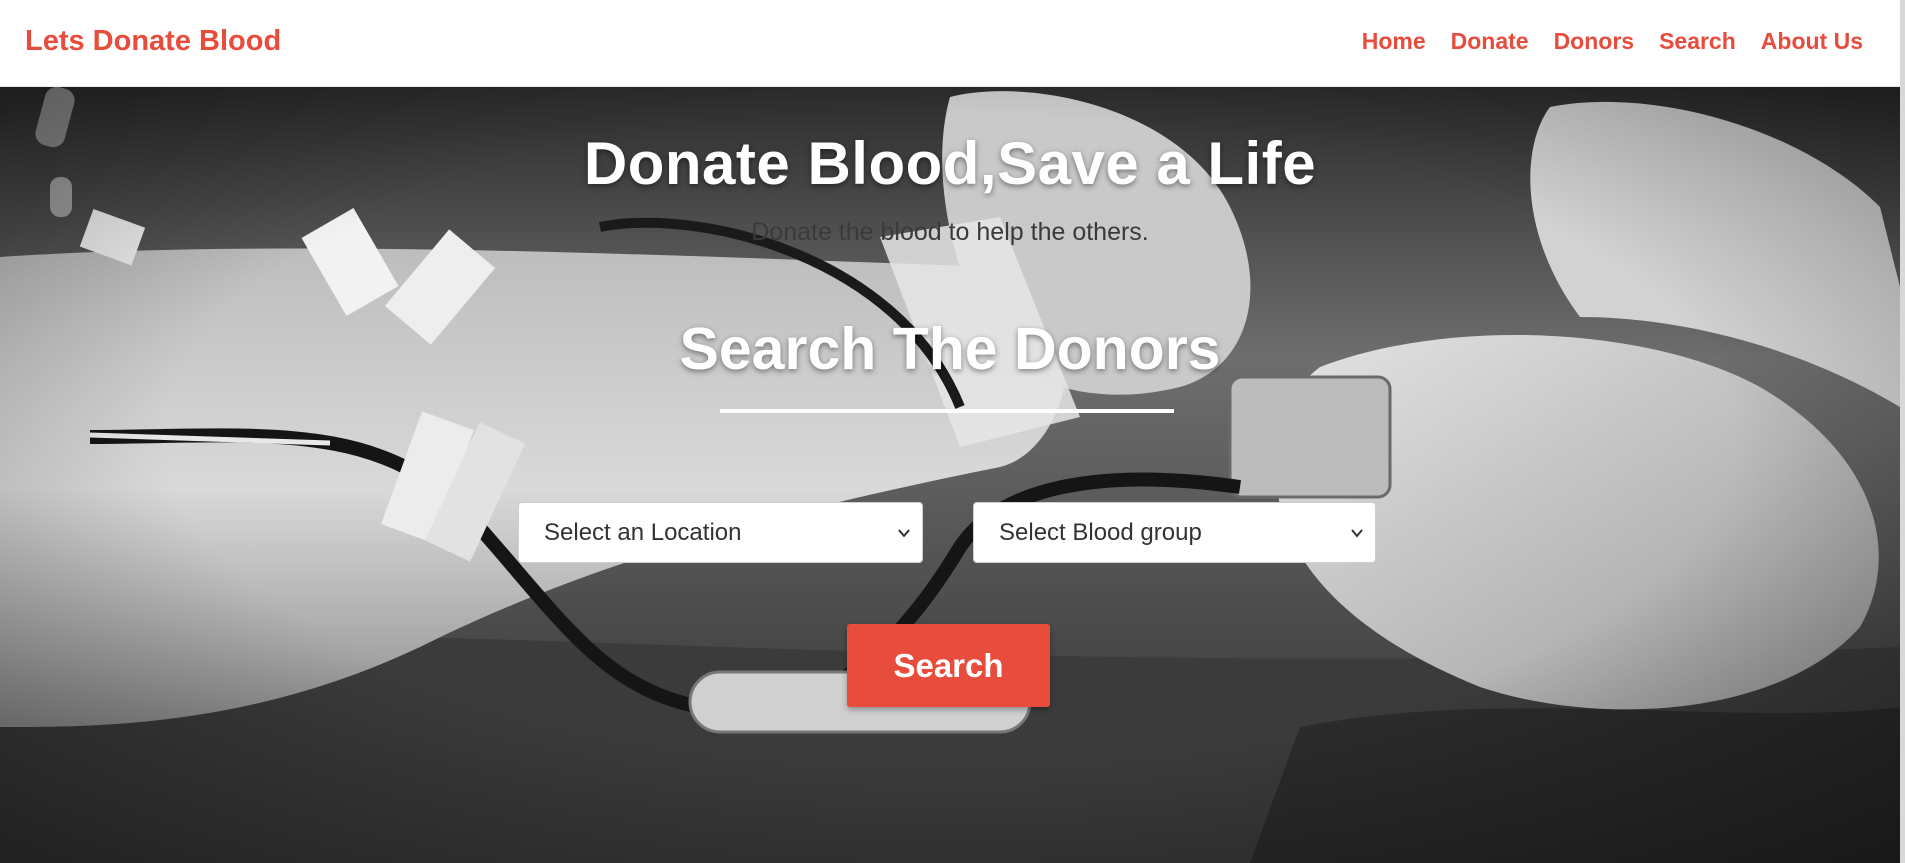  Describe the element at coordinates (950, 163) in the screenshot. I see `hero-title: Donate Blood,Save a Life` at that location.